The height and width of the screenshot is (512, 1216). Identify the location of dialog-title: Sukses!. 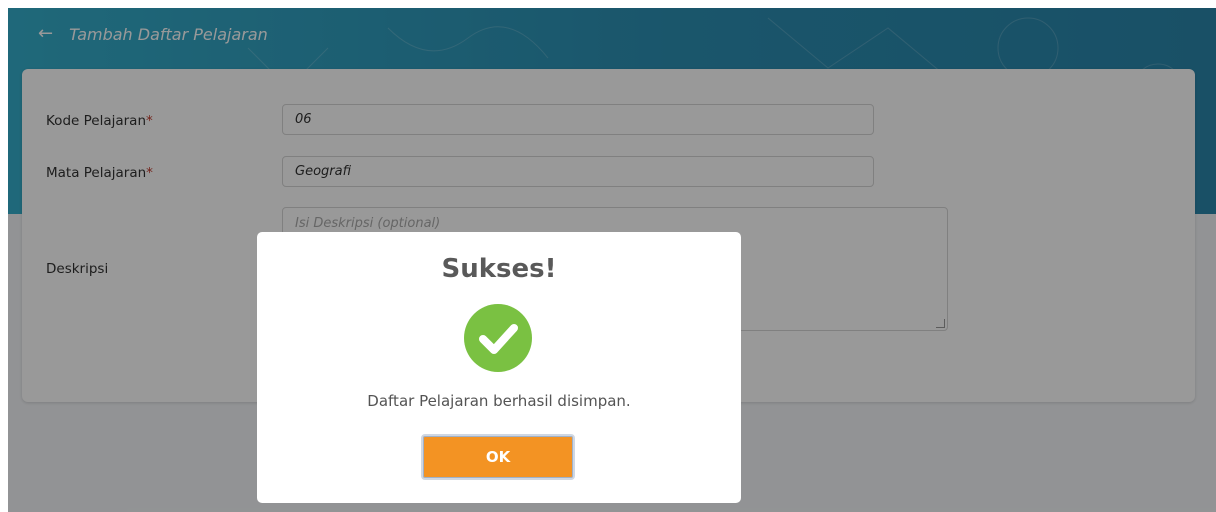
(499, 269).